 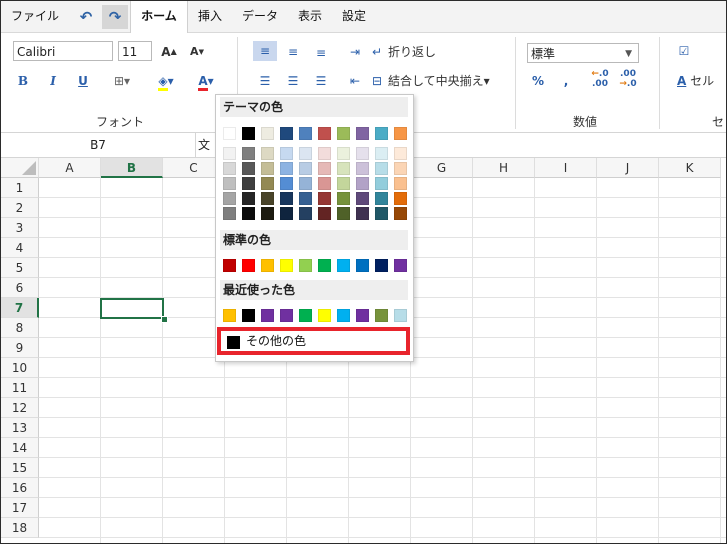 I want to click on column-header-a: A, so click(x=70, y=168).